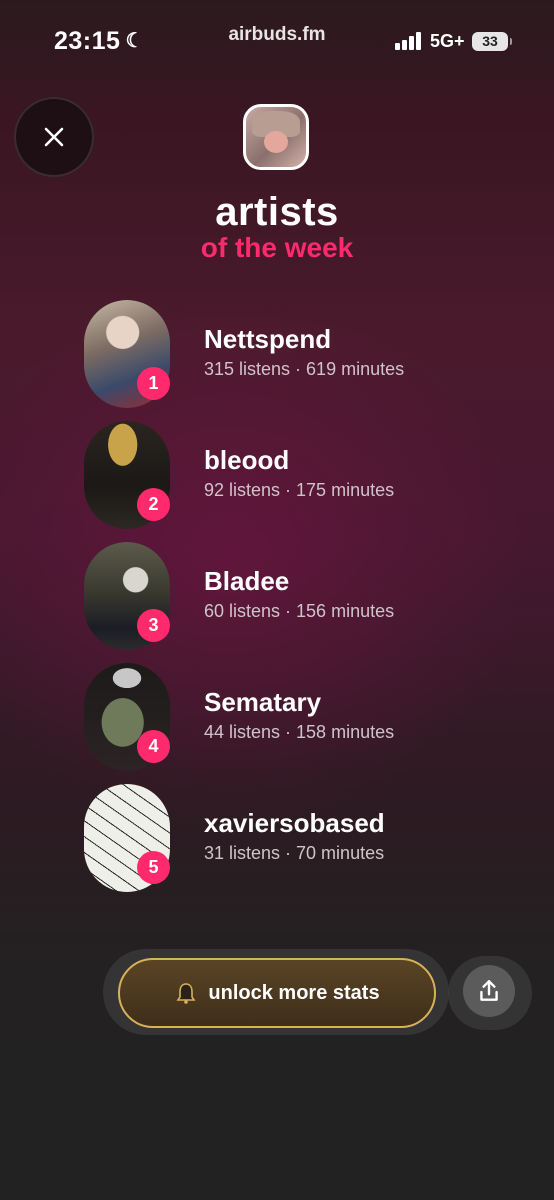 The height and width of the screenshot is (1200, 554). Describe the element at coordinates (153, 625) in the screenshot. I see `rank-badge: 3` at that location.